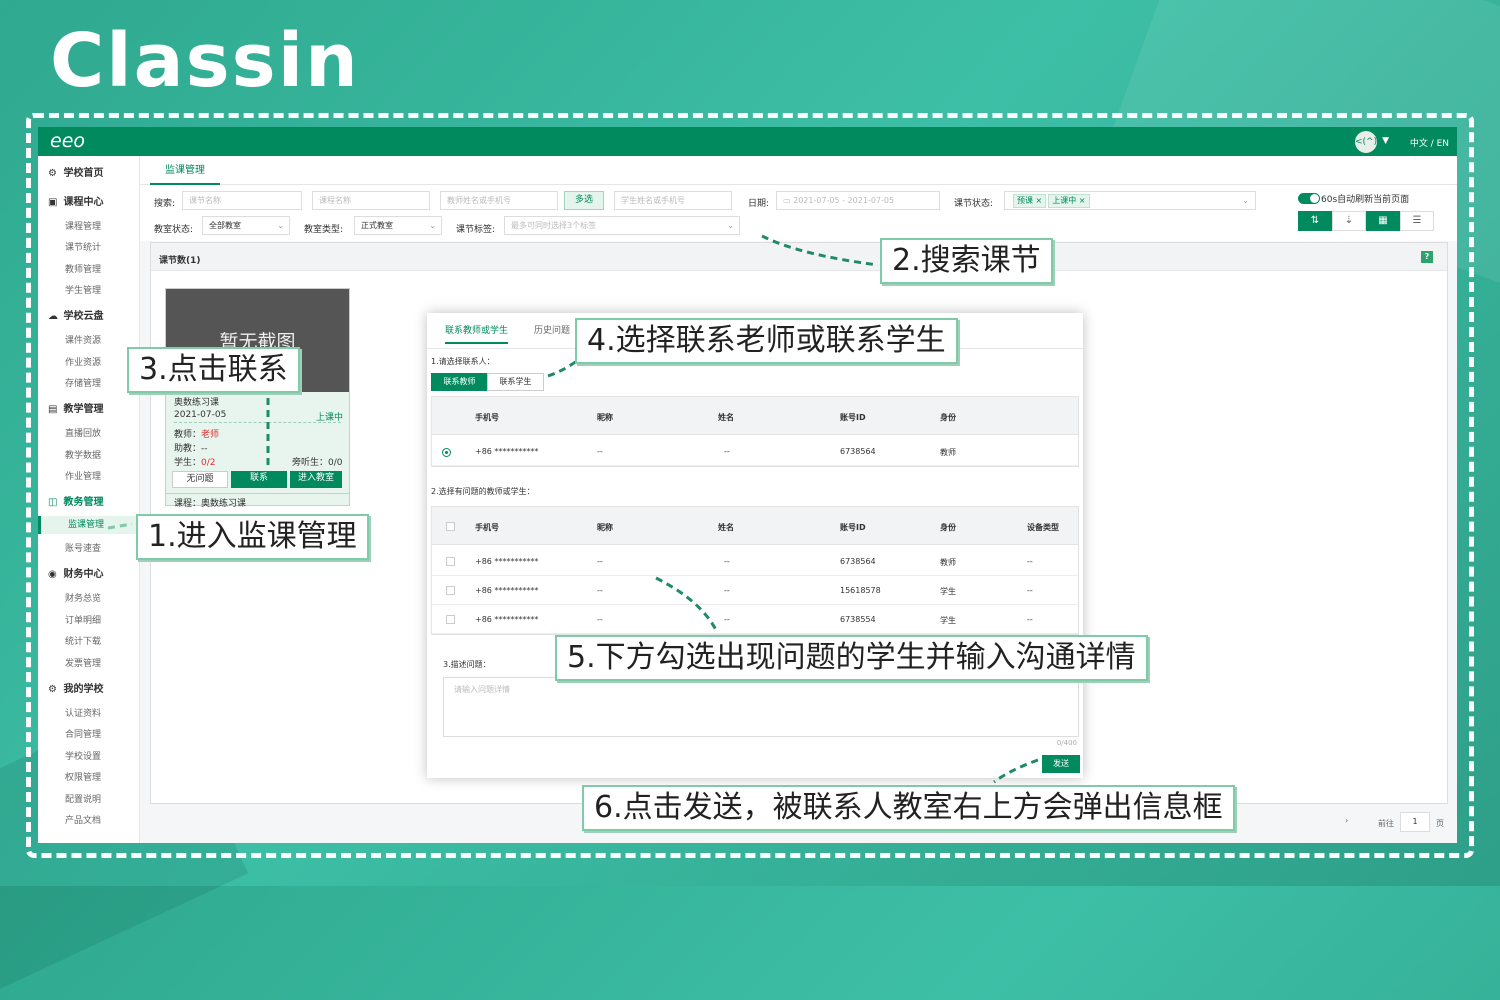 The image size is (1500, 1000). I want to click on enter-classroom-button: 进入教室, so click(316, 479).